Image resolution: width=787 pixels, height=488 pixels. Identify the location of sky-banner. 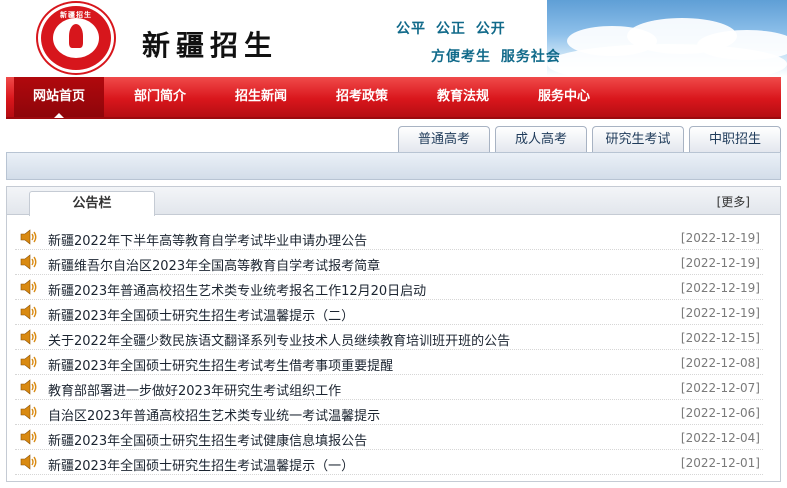
(667, 38).